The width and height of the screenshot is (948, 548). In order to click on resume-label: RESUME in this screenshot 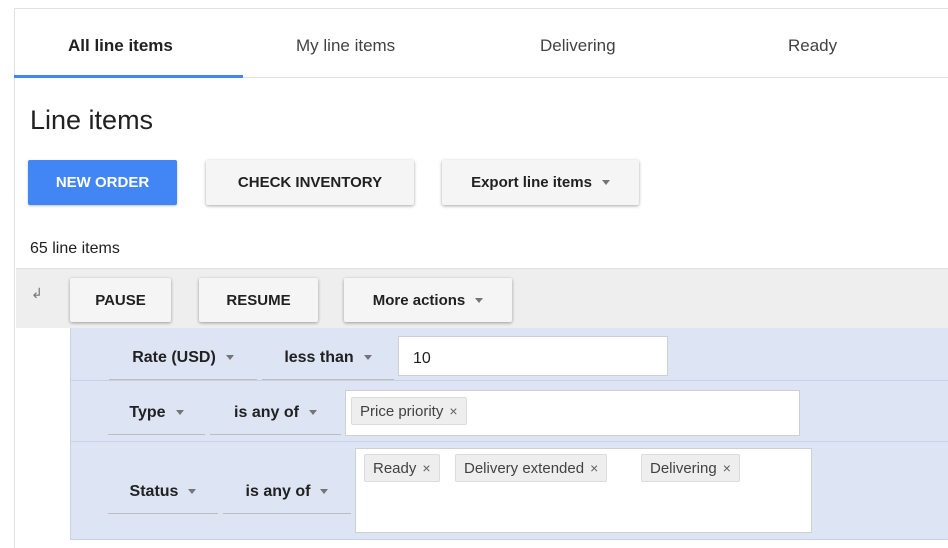, I will do `click(258, 300)`.